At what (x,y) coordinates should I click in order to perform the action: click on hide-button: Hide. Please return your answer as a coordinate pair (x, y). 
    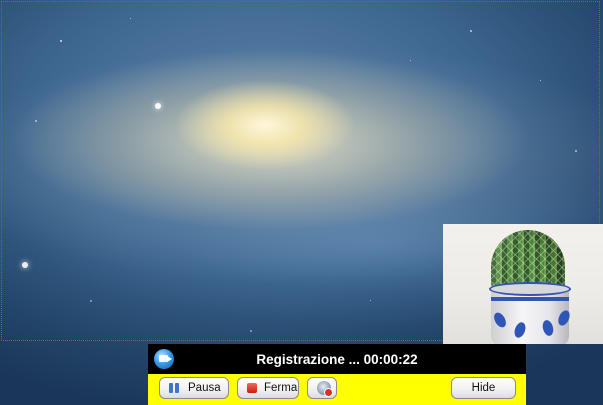
    Looking at the image, I should click on (483, 388).